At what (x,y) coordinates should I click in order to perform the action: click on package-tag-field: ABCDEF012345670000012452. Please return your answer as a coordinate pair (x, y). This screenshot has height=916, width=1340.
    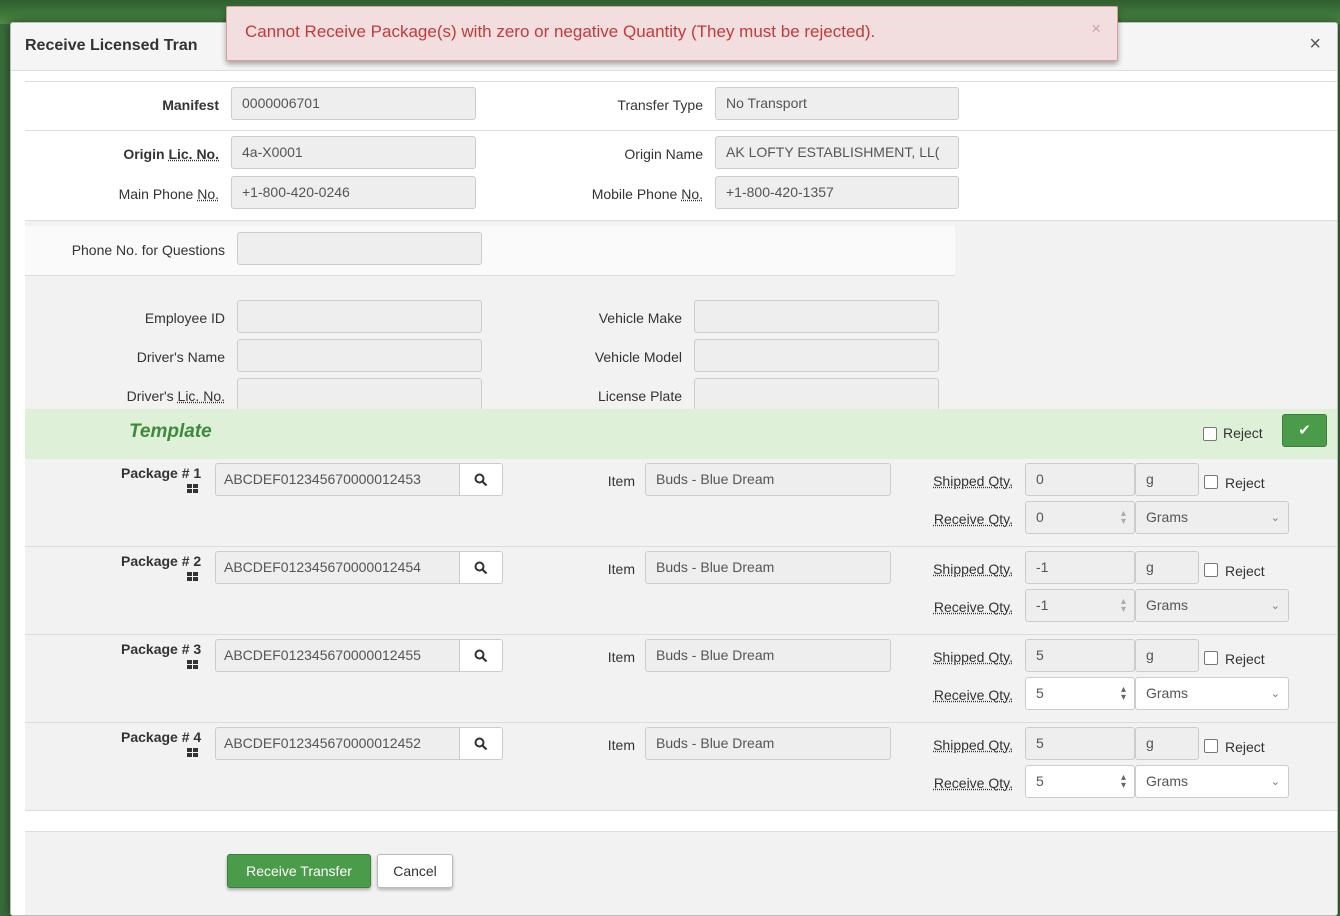
    Looking at the image, I should click on (338, 743).